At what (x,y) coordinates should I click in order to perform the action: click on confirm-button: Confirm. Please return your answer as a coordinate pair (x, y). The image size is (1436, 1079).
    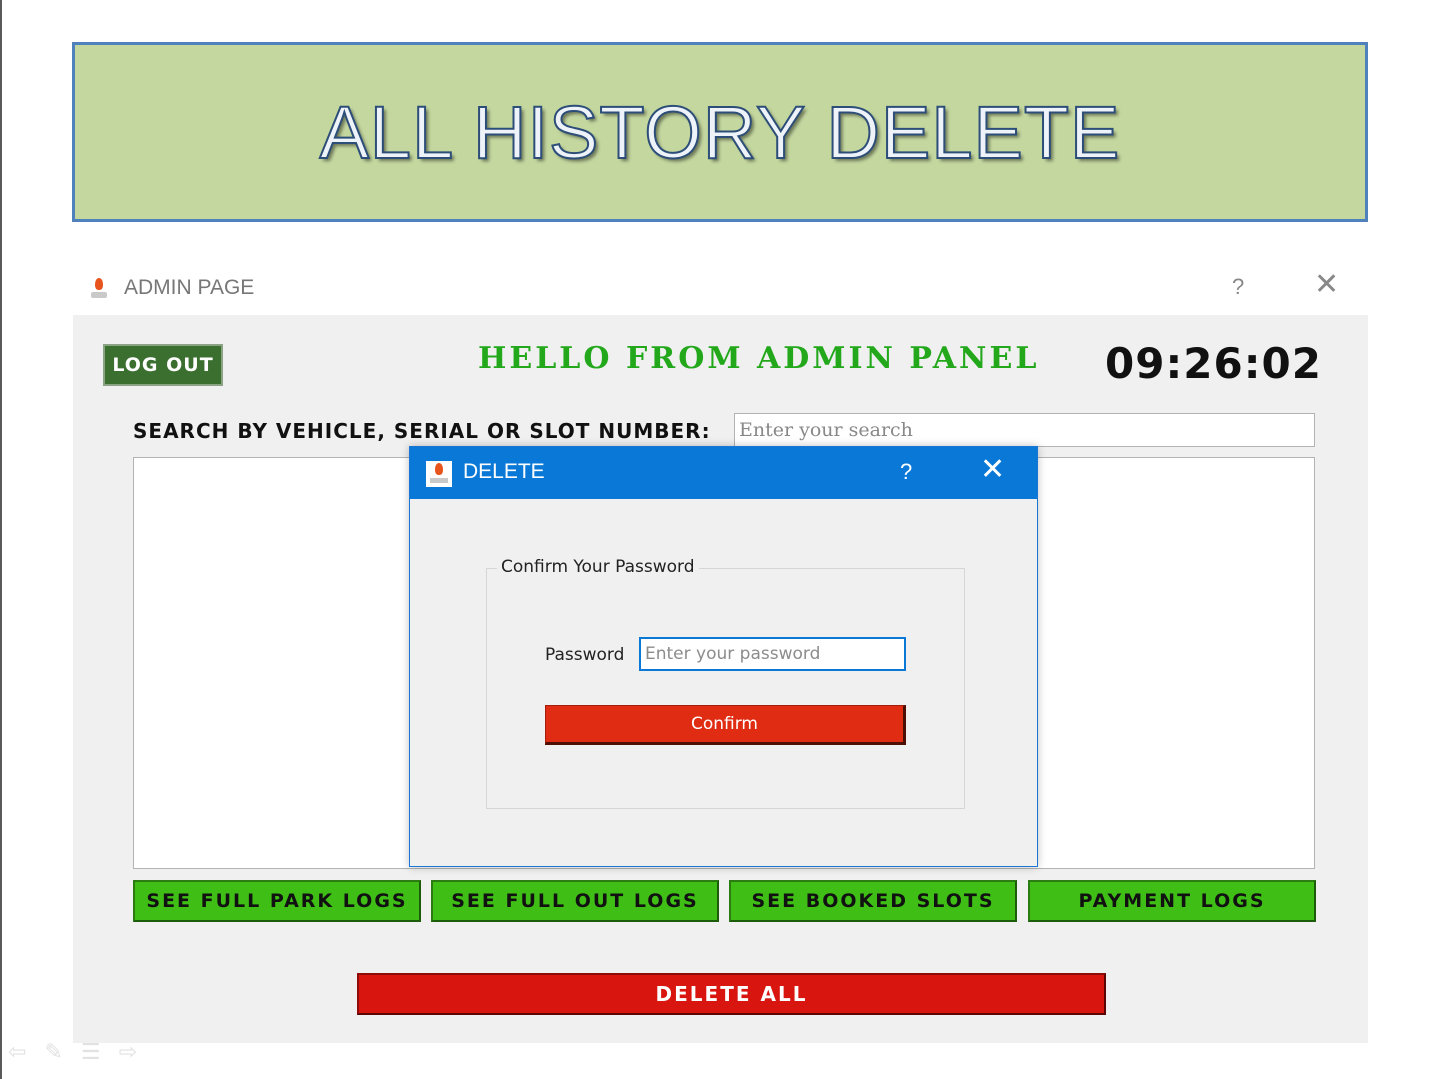
    Looking at the image, I should click on (725, 725).